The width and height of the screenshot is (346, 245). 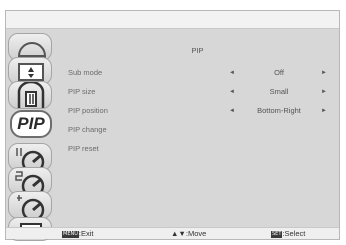 What do you see at coordinates (87, 129) in the screenshot?
I see `setting-label: PIP change` at bounding box center [87, 129].